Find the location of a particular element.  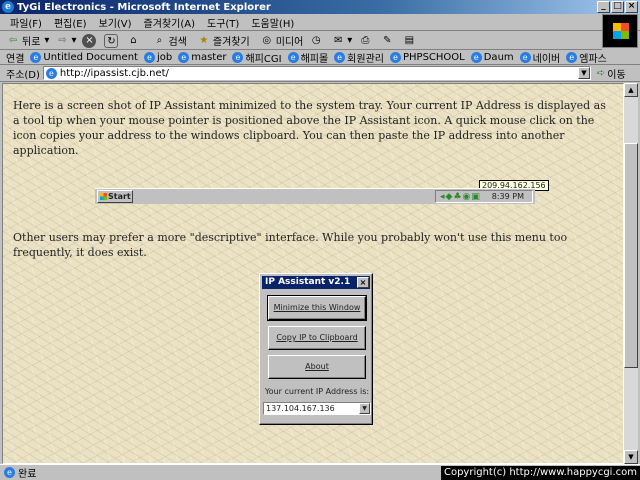

go-button: ➪ 이동 is located at coordinates (611, 73).